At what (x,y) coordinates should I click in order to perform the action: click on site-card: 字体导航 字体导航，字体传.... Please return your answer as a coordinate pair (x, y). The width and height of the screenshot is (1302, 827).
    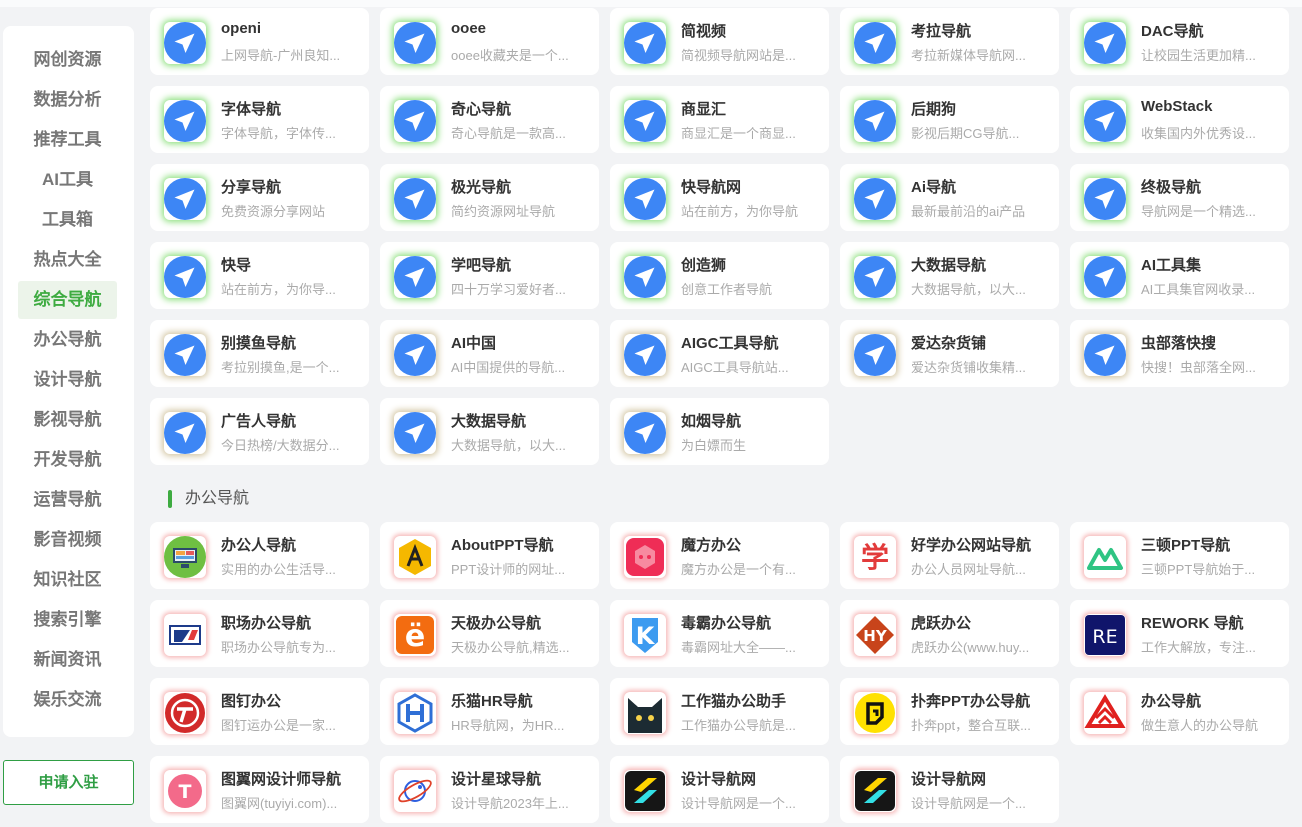
    Looking at the image, I should click on (259, 119).